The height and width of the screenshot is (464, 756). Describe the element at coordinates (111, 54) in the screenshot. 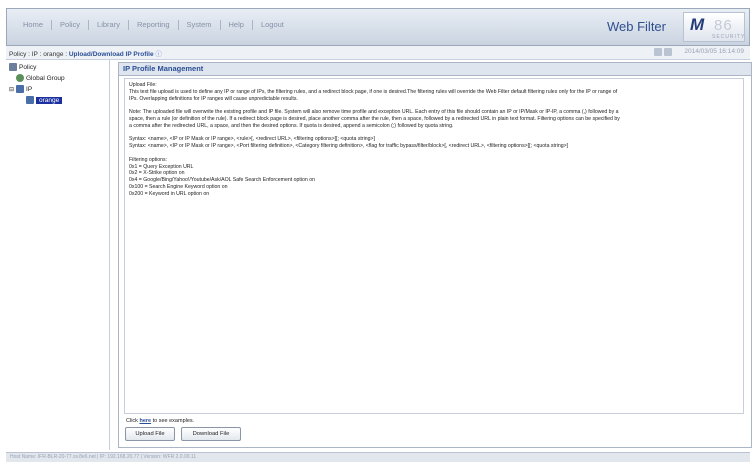

I see `breadcrumb-current: Upload/Download IP Profile` at that location.